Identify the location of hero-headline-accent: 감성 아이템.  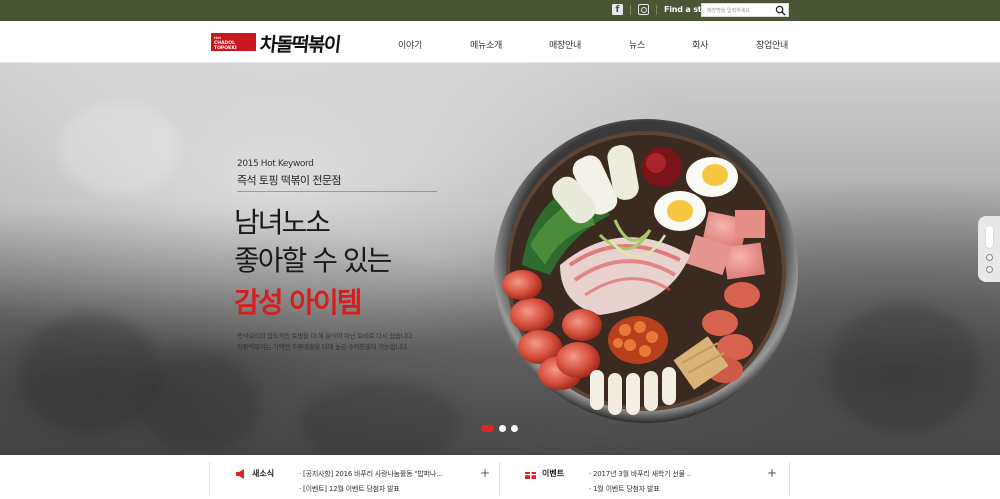
(298, 302).